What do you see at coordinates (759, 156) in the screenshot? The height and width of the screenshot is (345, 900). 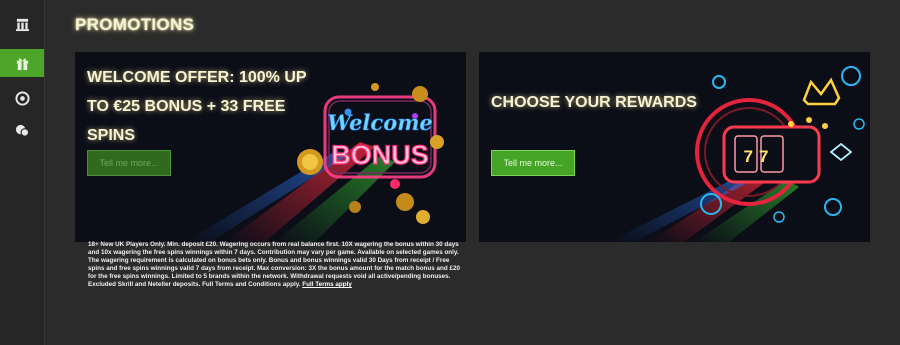 I see `slot-reel-text: 77` at bounding box center [759, 156].